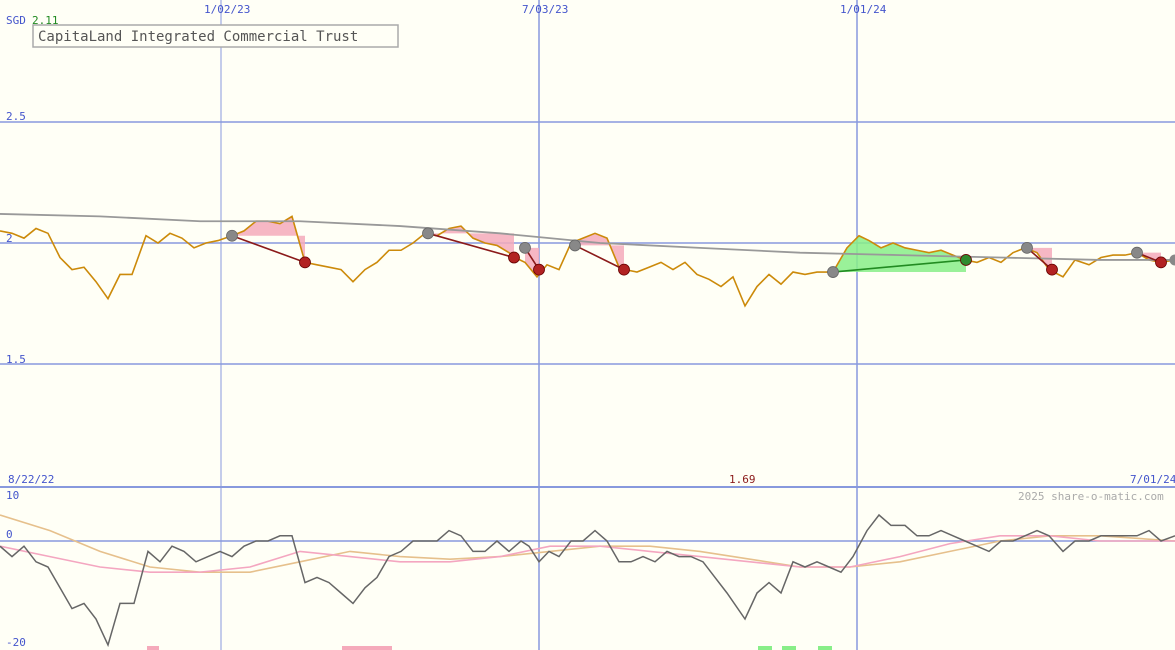  Describe the element at coordinates (268, 249) in the screenshot. I see `trade-line` at that location.